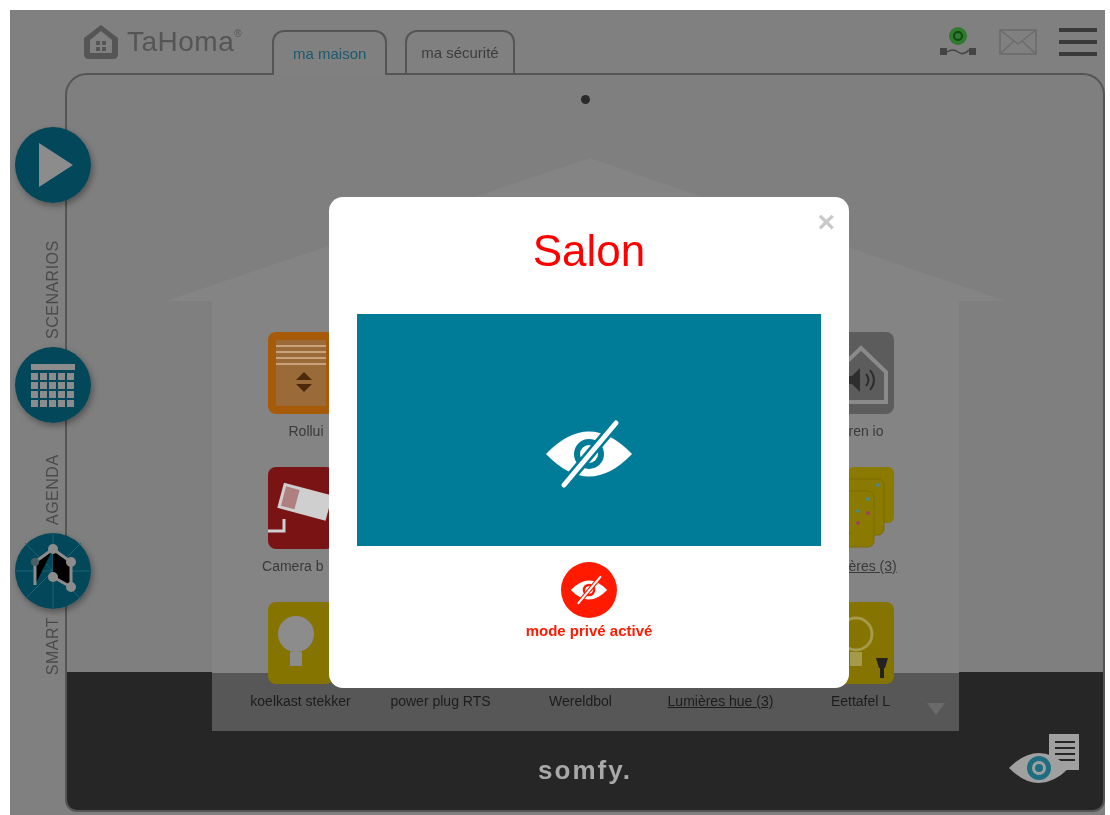 The width and height of the screenshot is (1110, 815). I want to click on play-button, so click(53, 165).